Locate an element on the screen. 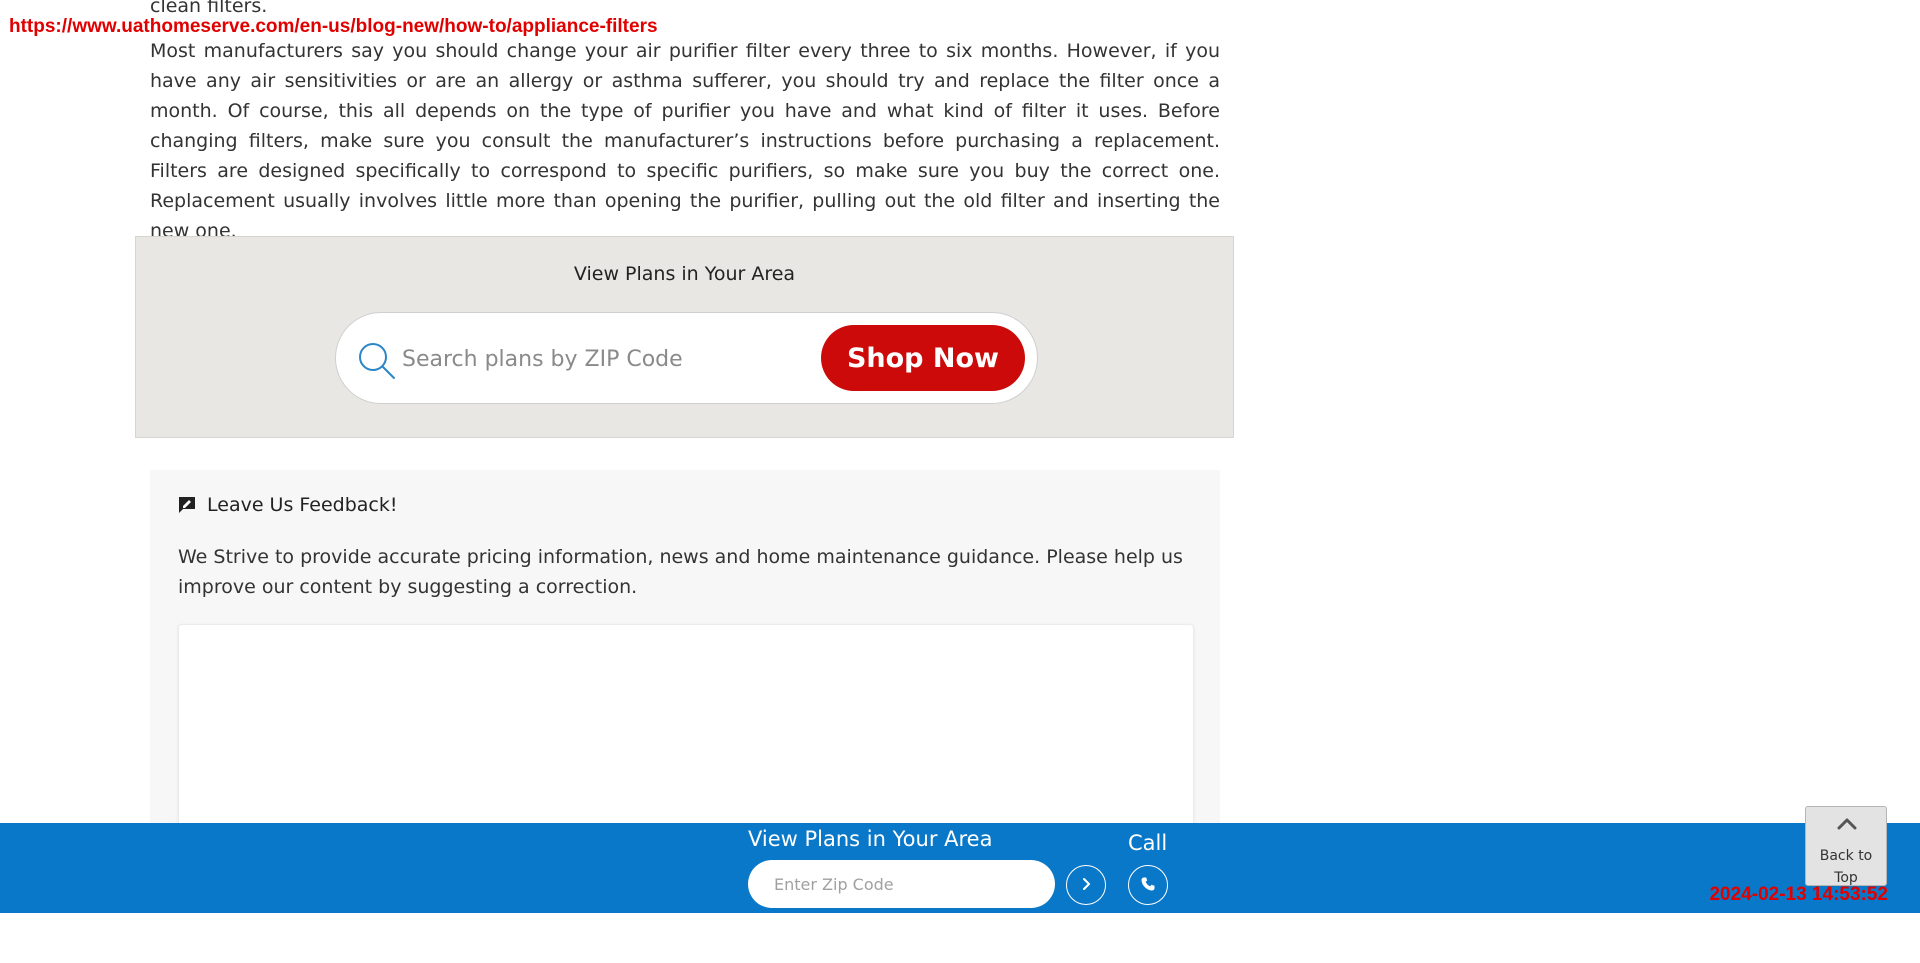 This screenshot has height=963, width=1920. view-plans-panel: View Plans in Your Area Shop Now is located at coordinates (684, 337).